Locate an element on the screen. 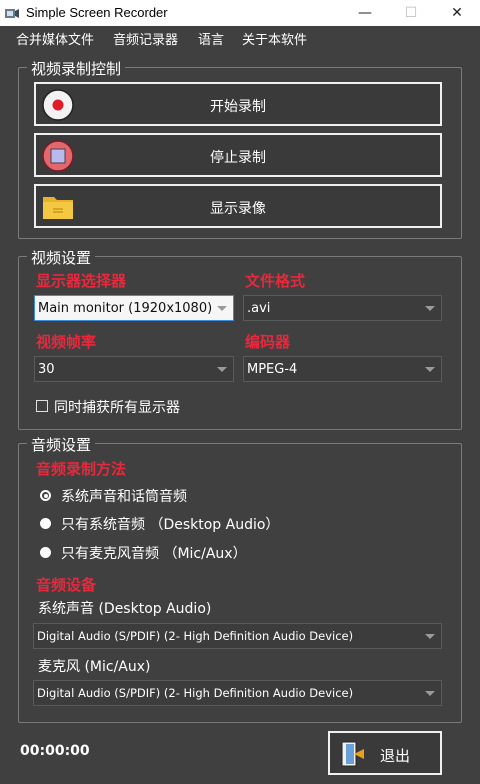 The width and height of the screenshot is (480, 784). menu-bar: 合并媒体文件 音频记录器 语言 关于本软件 is located at coordinates (240, 37).